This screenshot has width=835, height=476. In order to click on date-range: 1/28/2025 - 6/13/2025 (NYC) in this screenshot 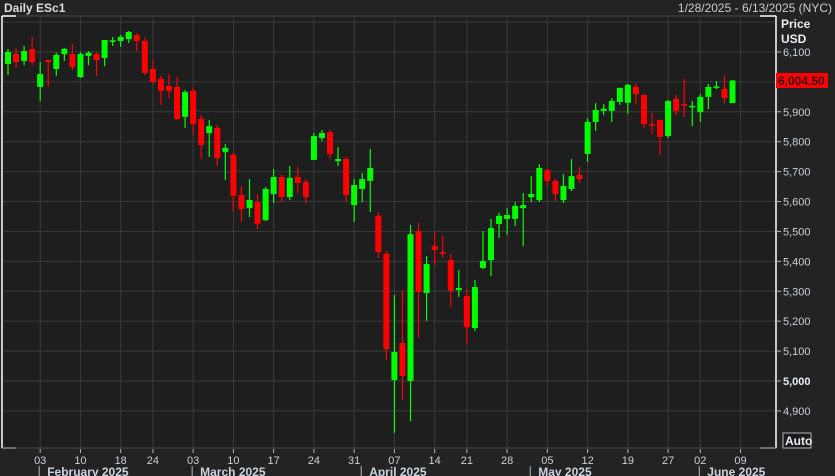, I will do `click(754, 8)`.